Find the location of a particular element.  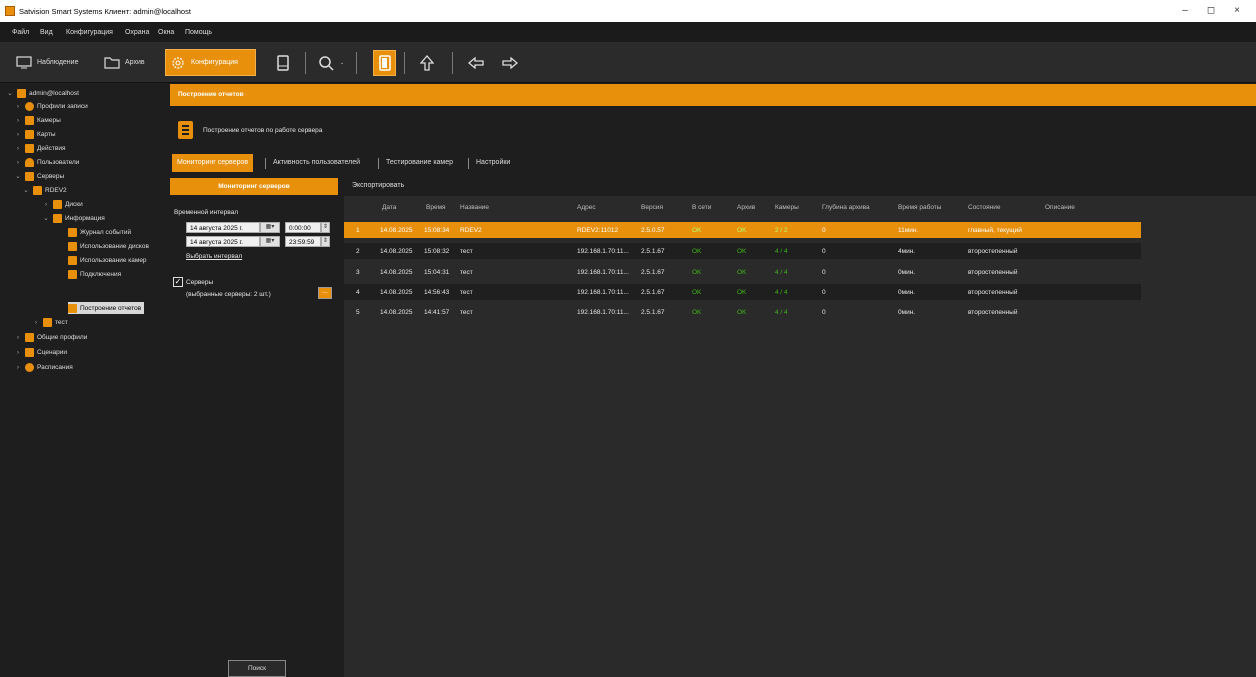

menu-bar: Файл Вид Конфигурация Охрана Окна Помощь is located at coordinates (628, 32).